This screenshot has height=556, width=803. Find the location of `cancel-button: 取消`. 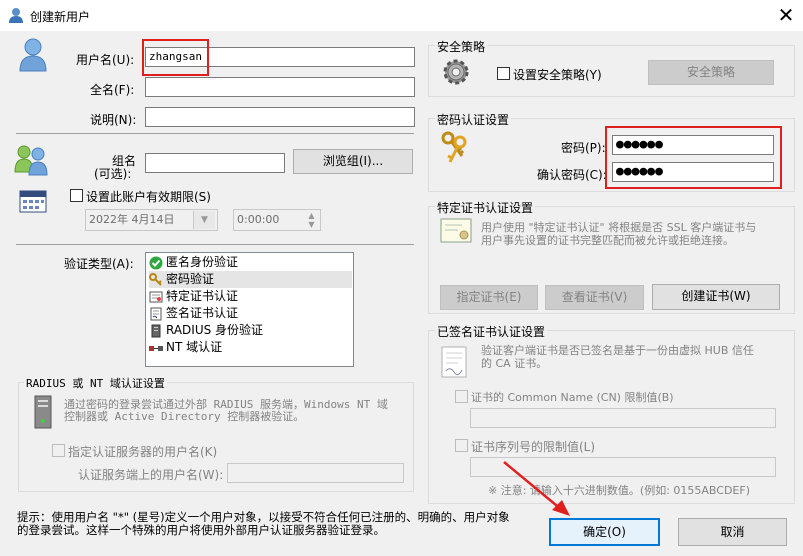

cancel-button: 取消 is located at coordinates (732, 532).